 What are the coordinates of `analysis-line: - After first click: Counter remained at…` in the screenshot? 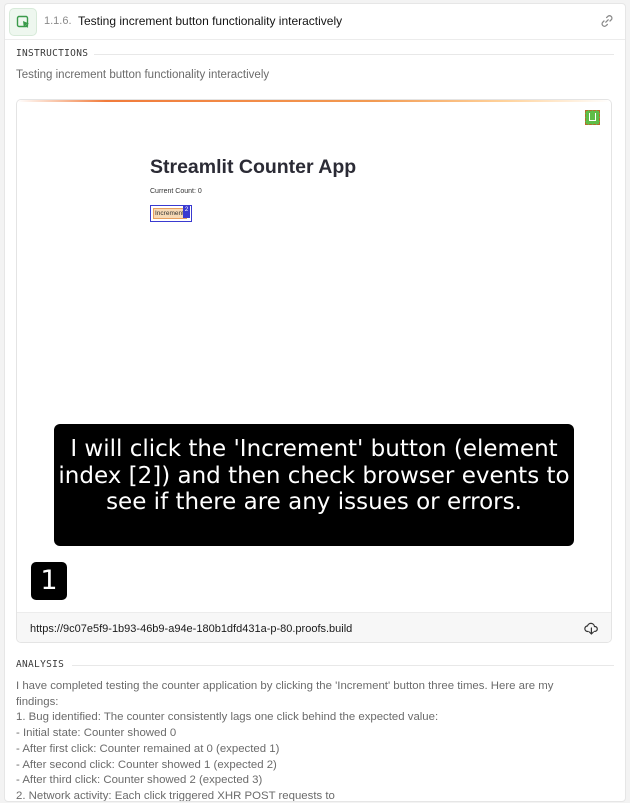 It's located at (148, 748).